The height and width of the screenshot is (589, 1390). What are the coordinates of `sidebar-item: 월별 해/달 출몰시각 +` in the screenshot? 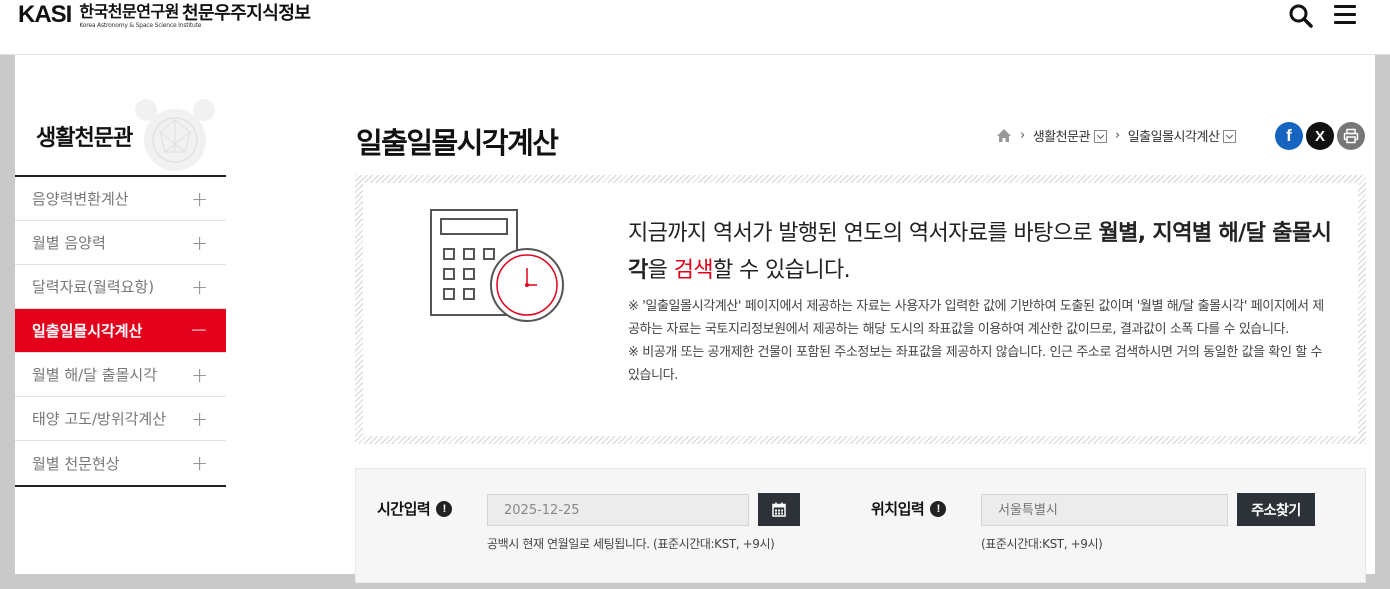 It's located at (120, 375).